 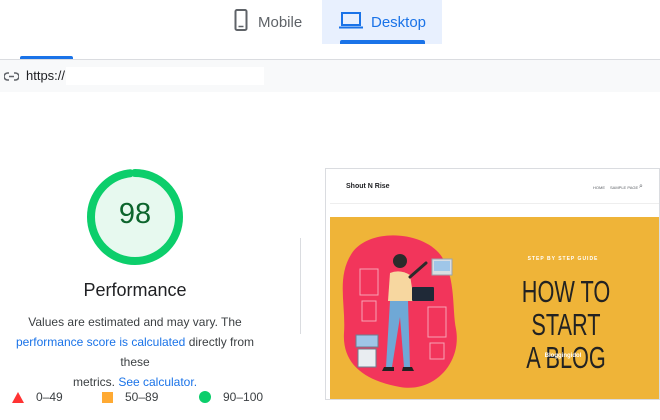 I want to click on preview-nav-sample: SAMPLE PAGE, so click(x=624, y=187).